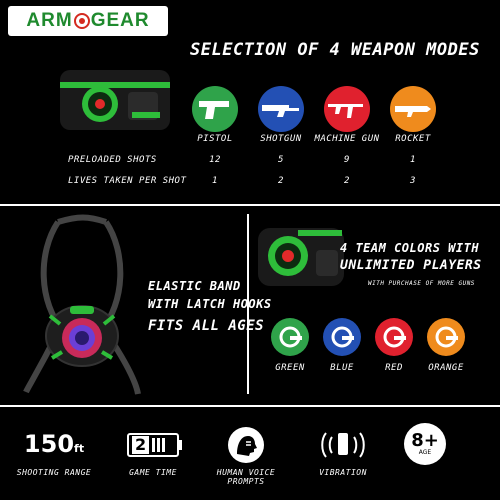  I want to click on age-value: 8+, so click(425, 440).